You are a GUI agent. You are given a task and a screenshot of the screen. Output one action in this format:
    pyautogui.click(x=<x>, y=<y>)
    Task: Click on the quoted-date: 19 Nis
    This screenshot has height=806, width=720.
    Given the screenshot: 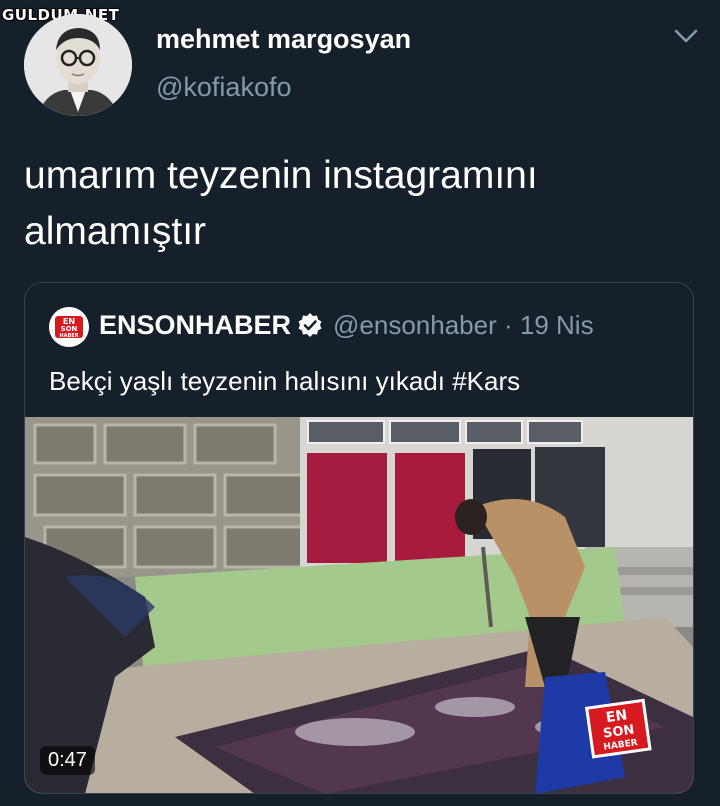 What is the action you would take?
    pyautogui.click(x=557, y=325)
    